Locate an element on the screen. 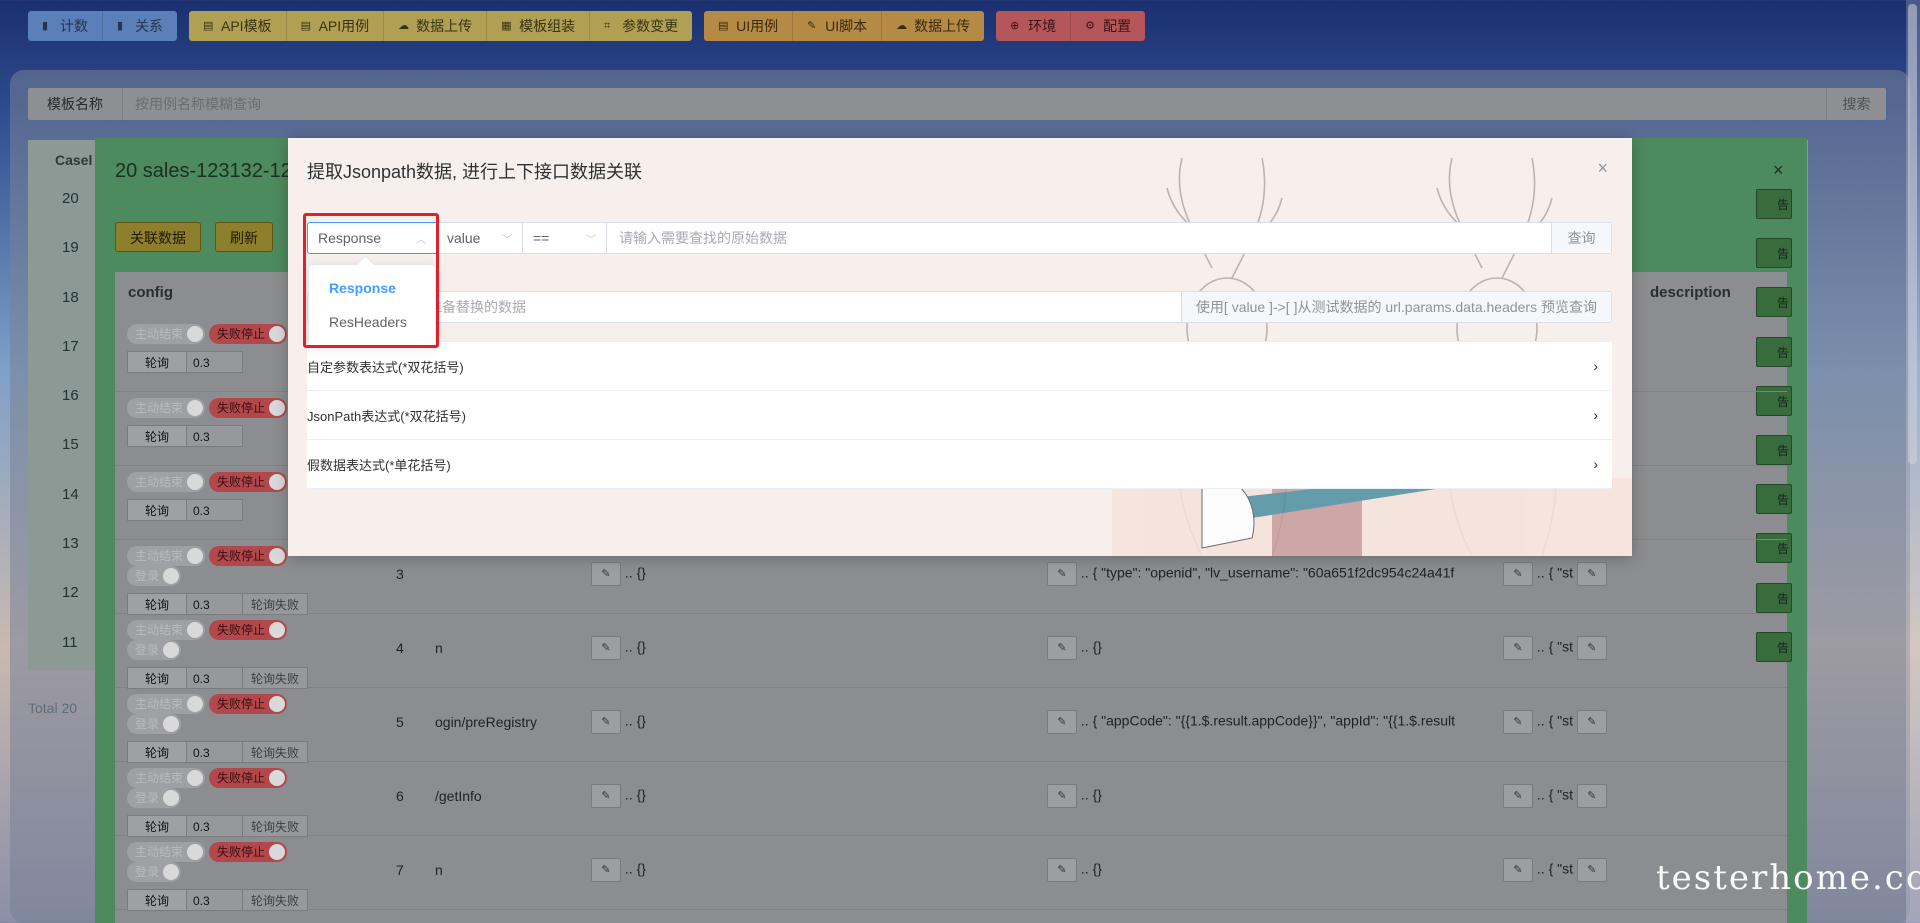 This screenshot has width=1920, height=923. raw-data-input: 请输入需要查找的原始数据 is located at coordinates (1079, 238).